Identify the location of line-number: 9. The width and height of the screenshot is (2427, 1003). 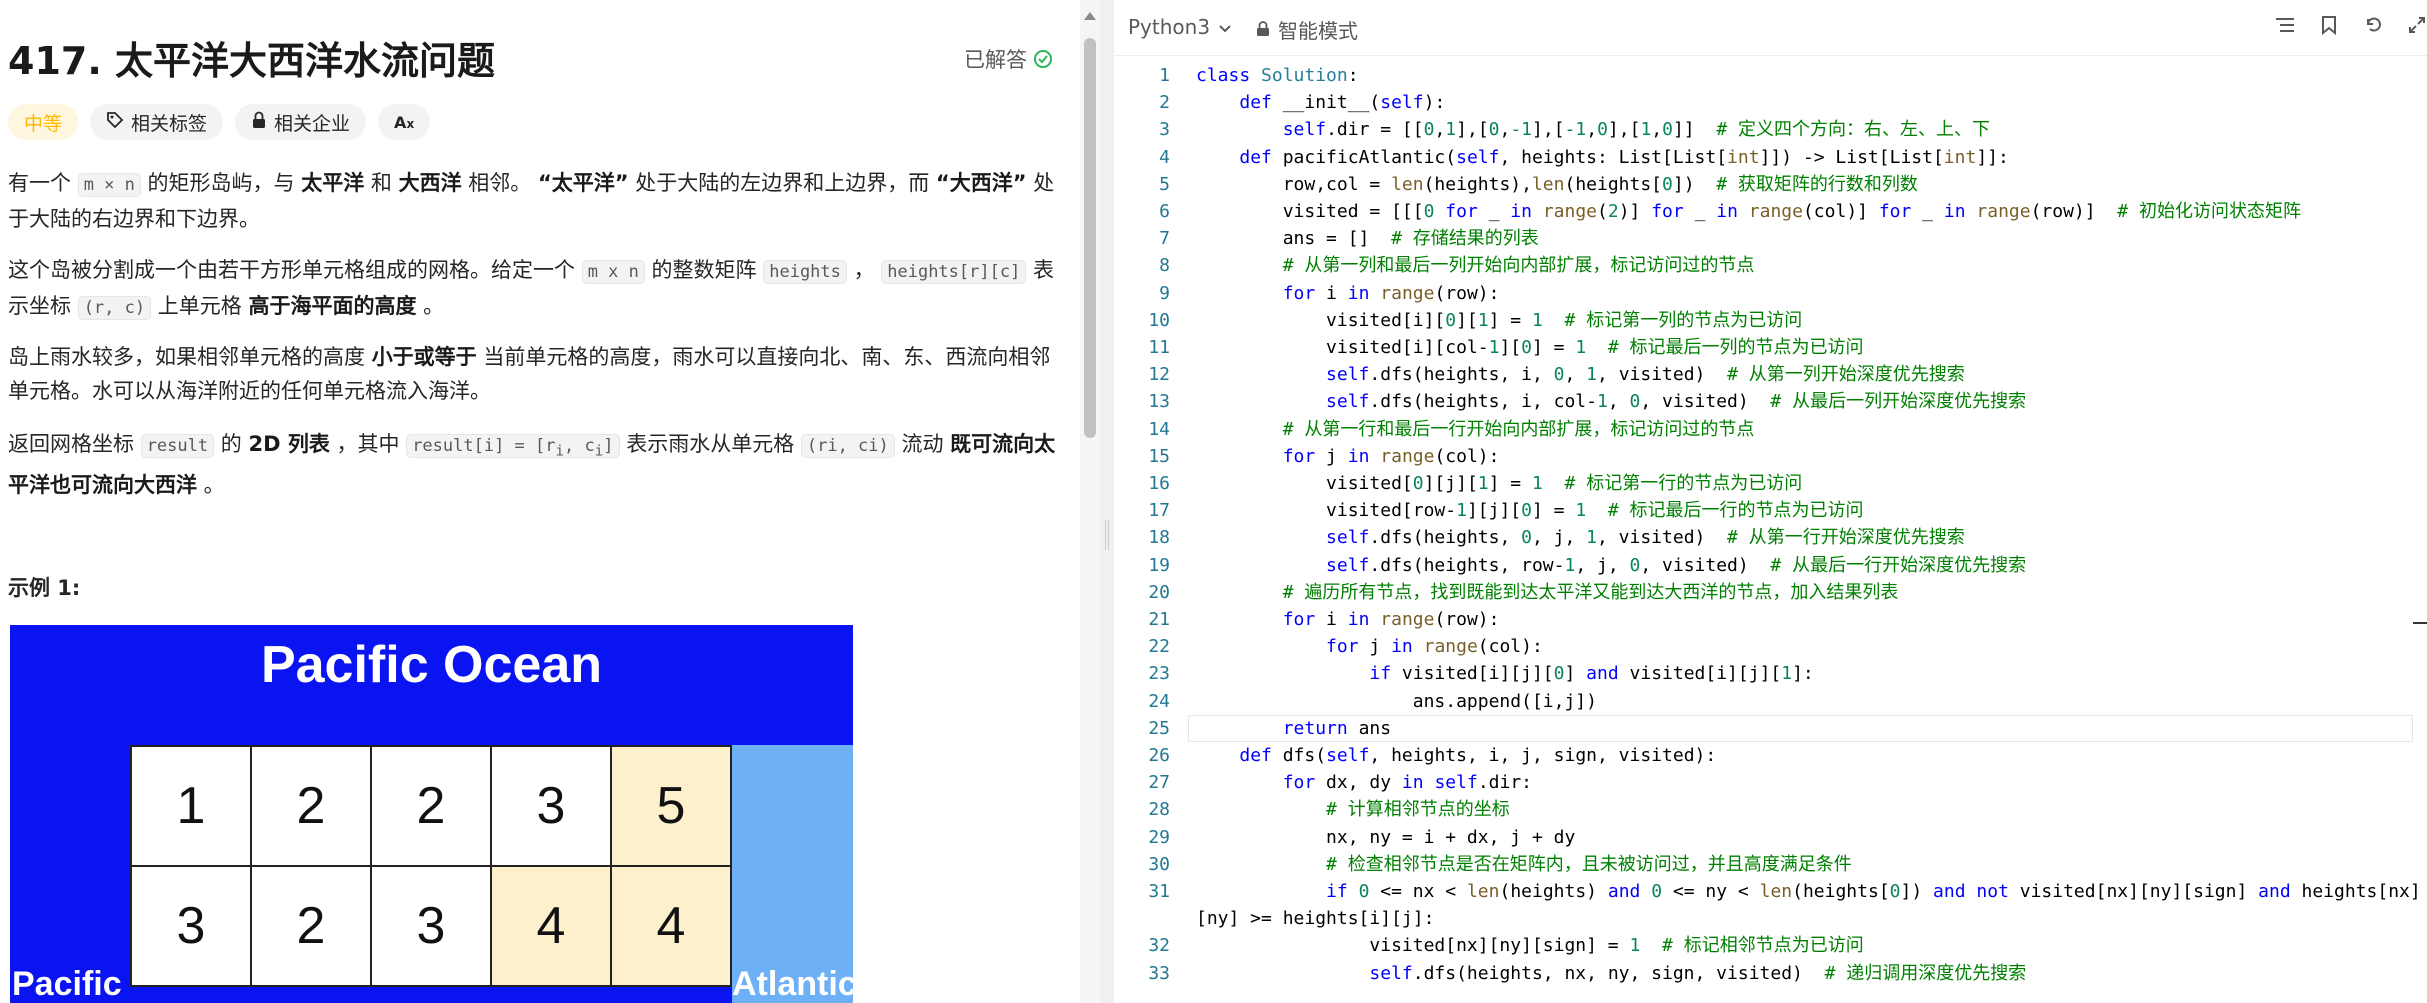
(1164, 293).